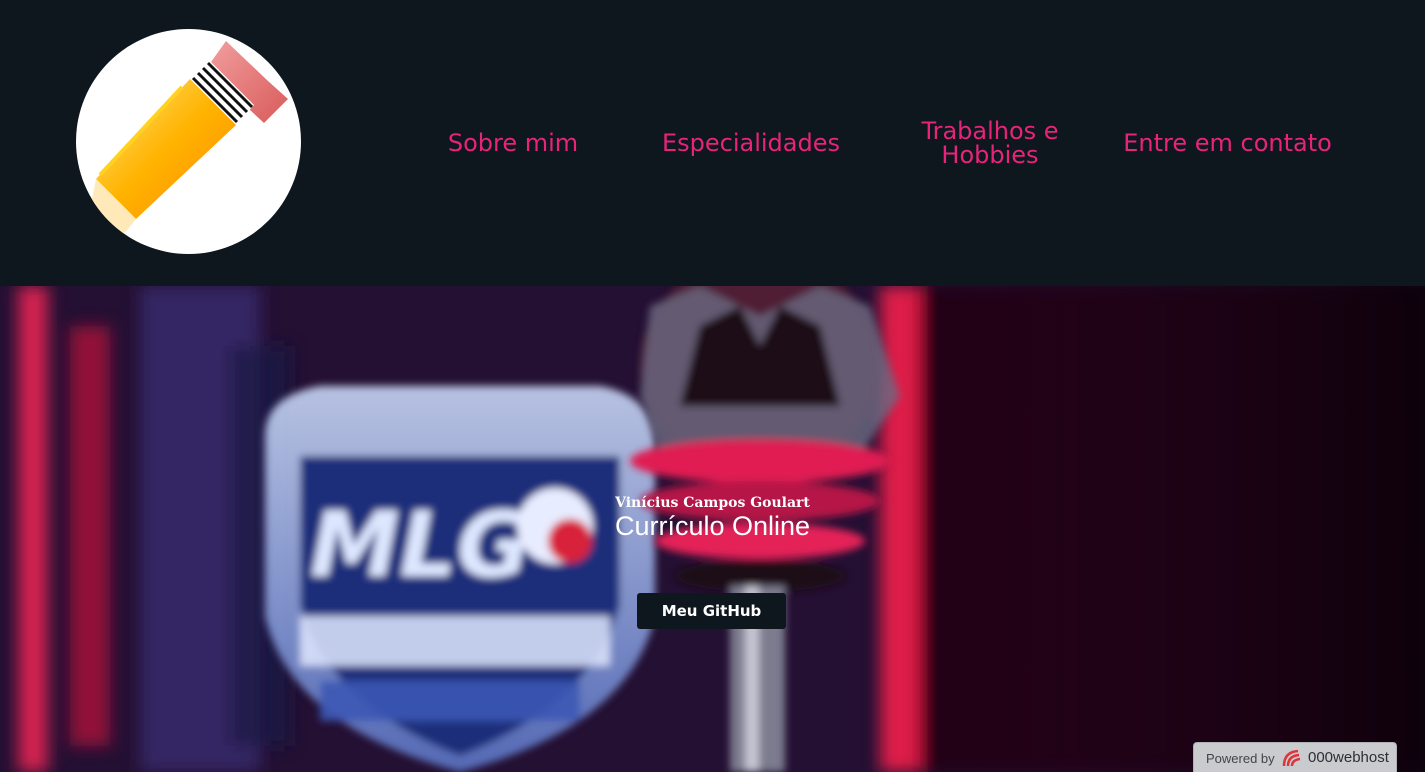  What do you see at coordinates (990, 143) in the screenshot?
I see `nav-link-trabalhos-hobbies: Trabalhos e Hobbies` at bounding box center [990, 143].